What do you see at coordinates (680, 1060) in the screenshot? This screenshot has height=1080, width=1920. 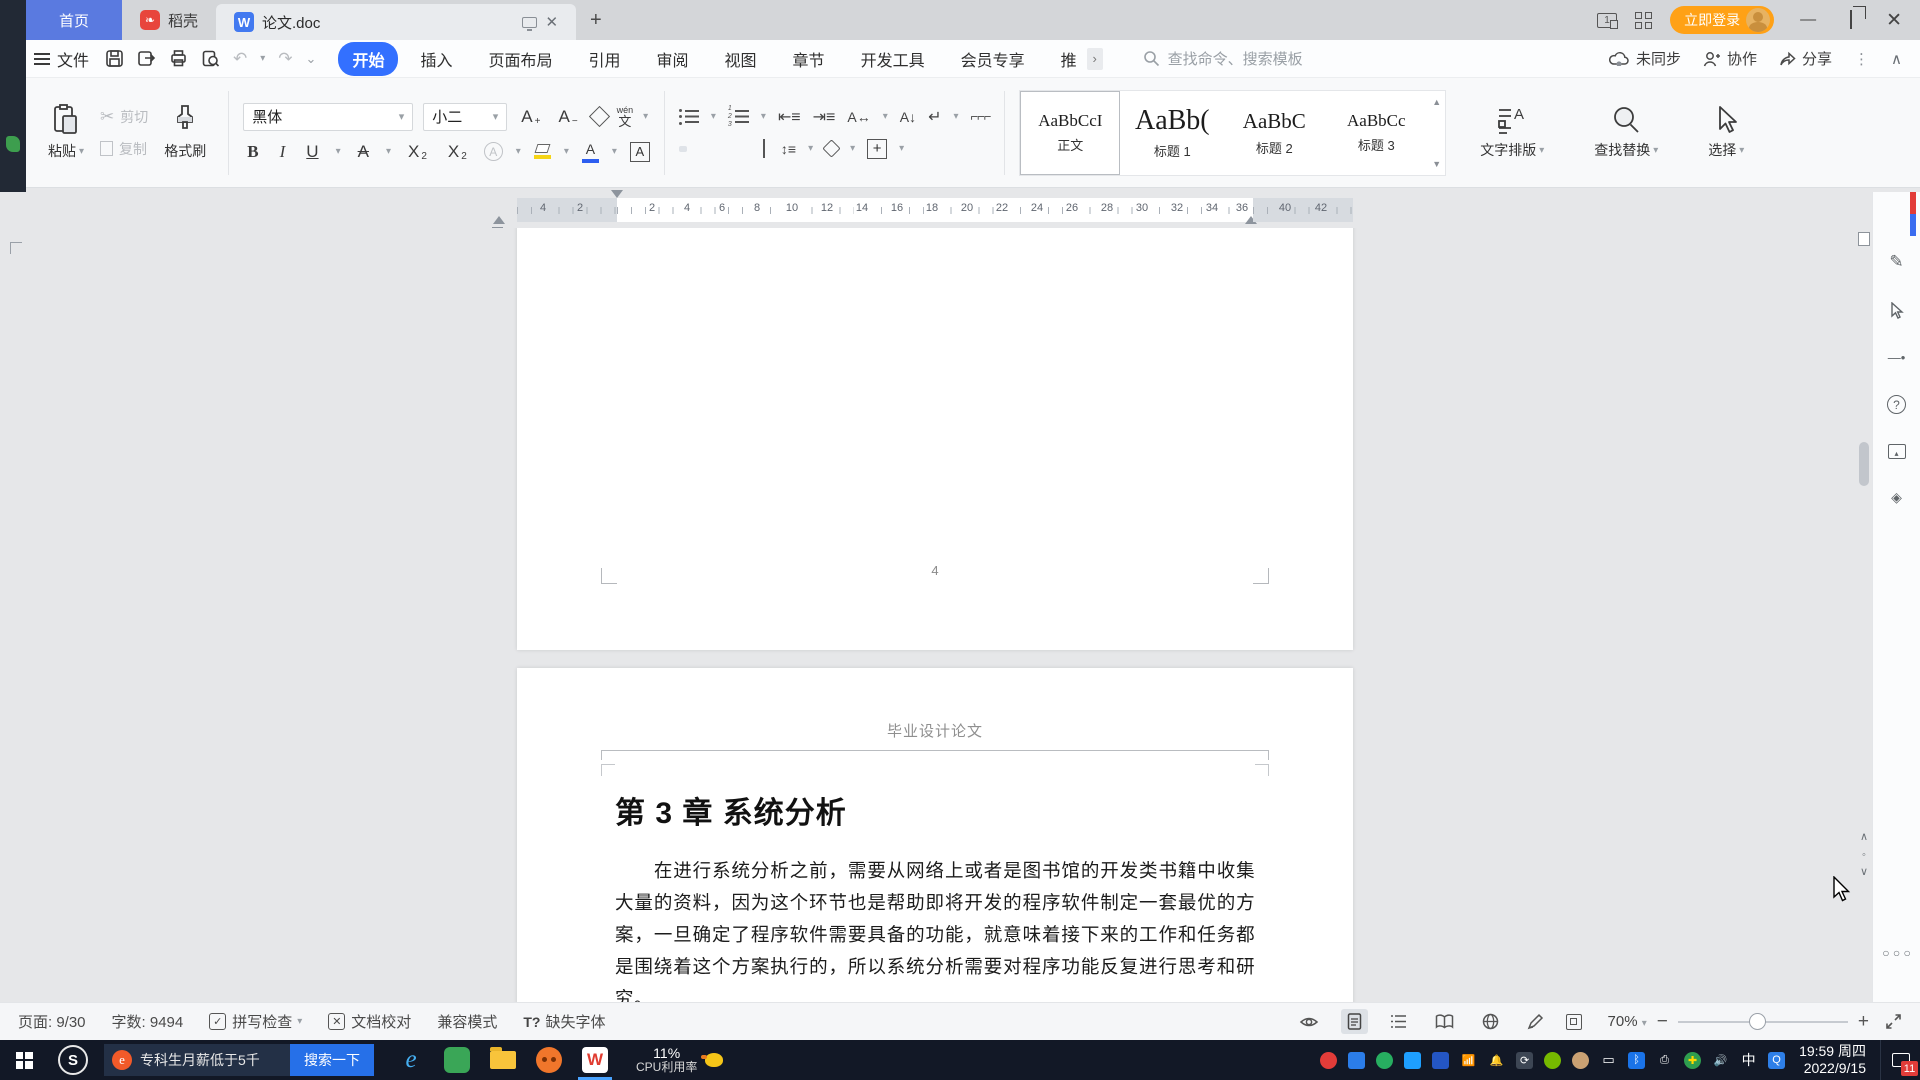 I see `cpu-monitor-widget: 11% CPU利用率` at bounding box center [680, 1060].